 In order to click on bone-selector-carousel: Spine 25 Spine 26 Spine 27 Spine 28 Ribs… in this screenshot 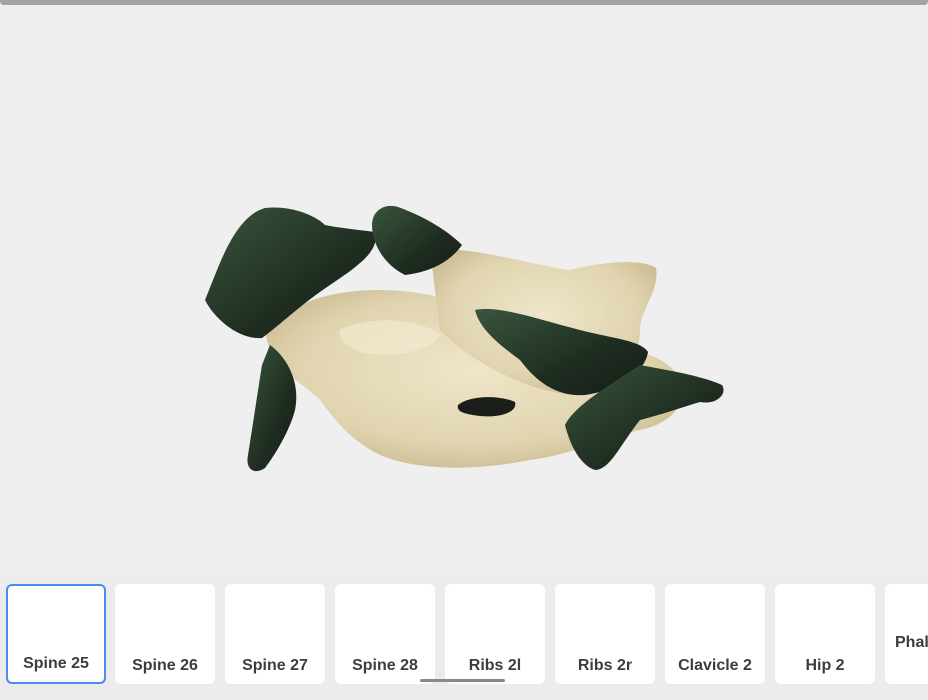, I will do `click(464, 635)`.